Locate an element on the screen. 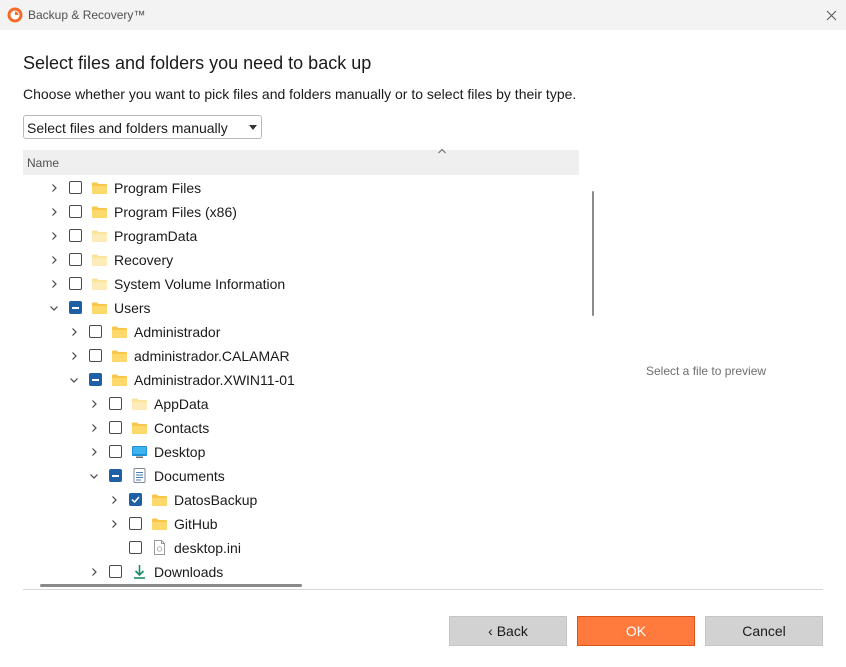 Image resolution: width=846 pixels, height=667 pixels. footer-divider is located at coordinates (423, 589).